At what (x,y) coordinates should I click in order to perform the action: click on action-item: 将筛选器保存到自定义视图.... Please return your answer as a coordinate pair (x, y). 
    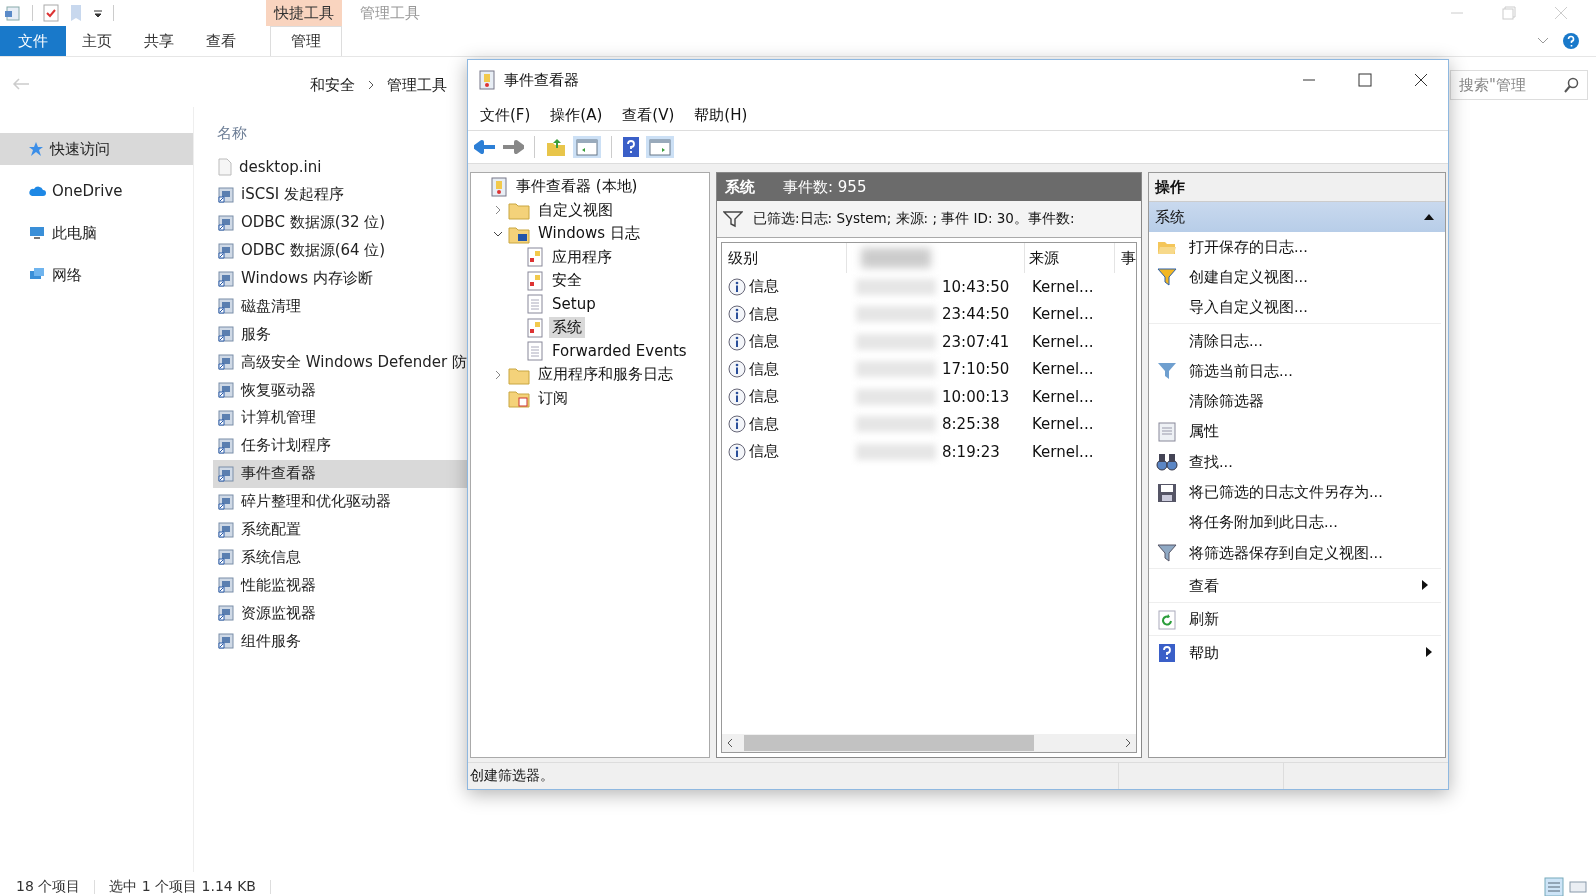
    Looking at the image, I should click on (1295, 553).